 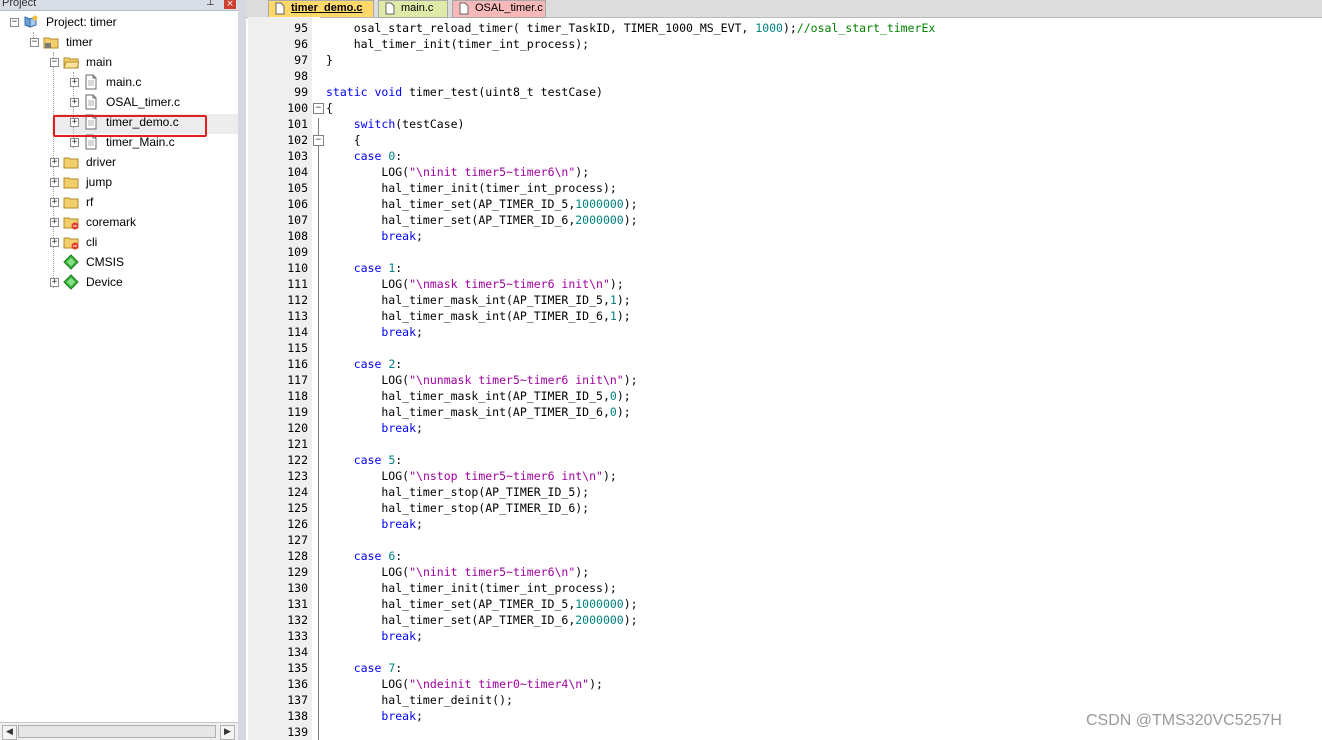 What do you see at coordinates (297, 604) in the screenshot?
I see `line-number: 131` at bounding box center [297, 604].